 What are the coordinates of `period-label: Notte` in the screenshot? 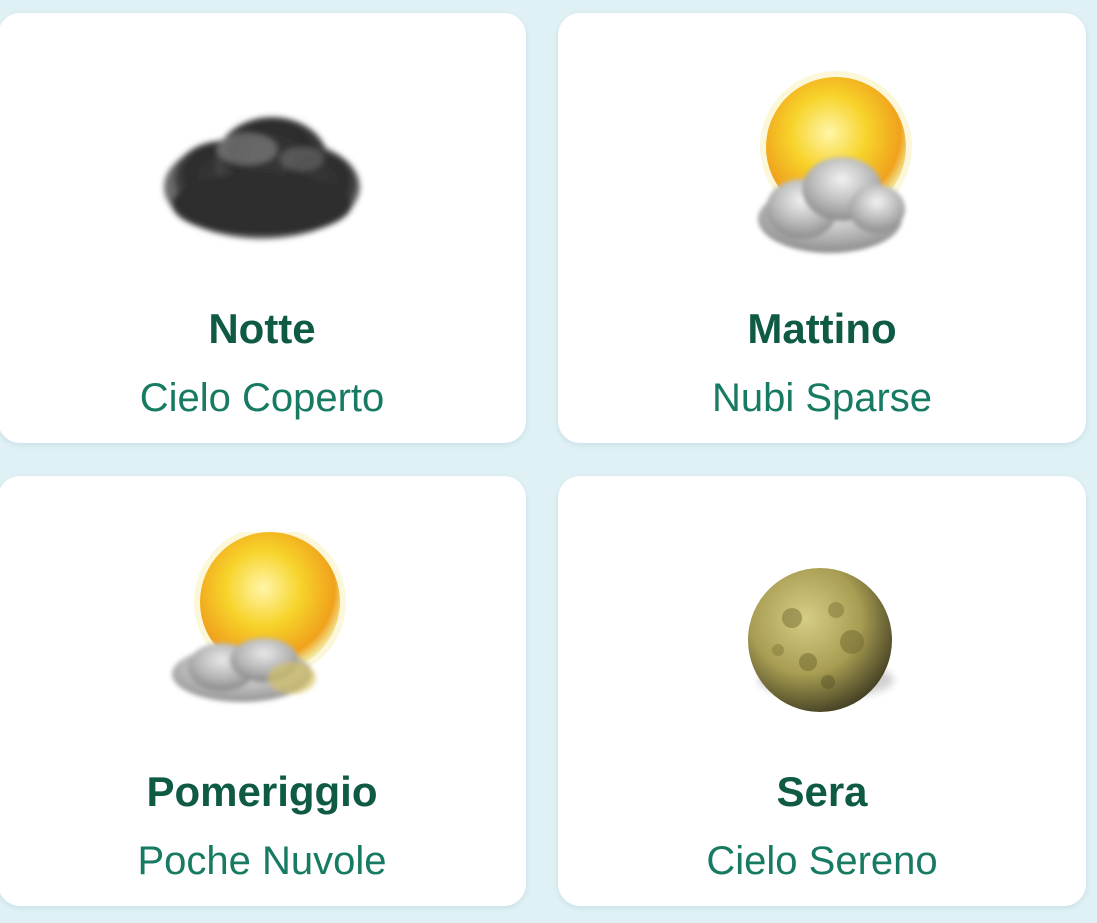 It's located at (262, 328).